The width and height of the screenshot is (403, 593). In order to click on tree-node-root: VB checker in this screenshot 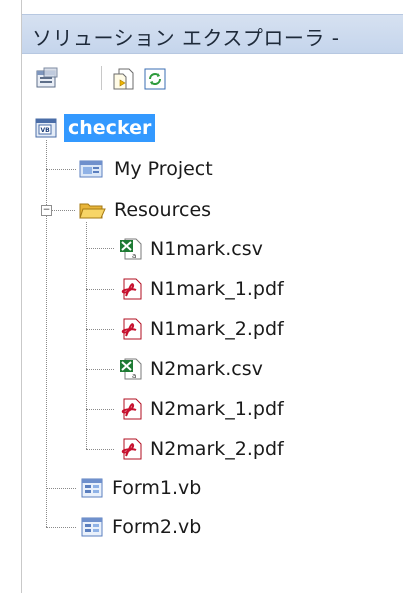, I will do `click(95, 128)`.